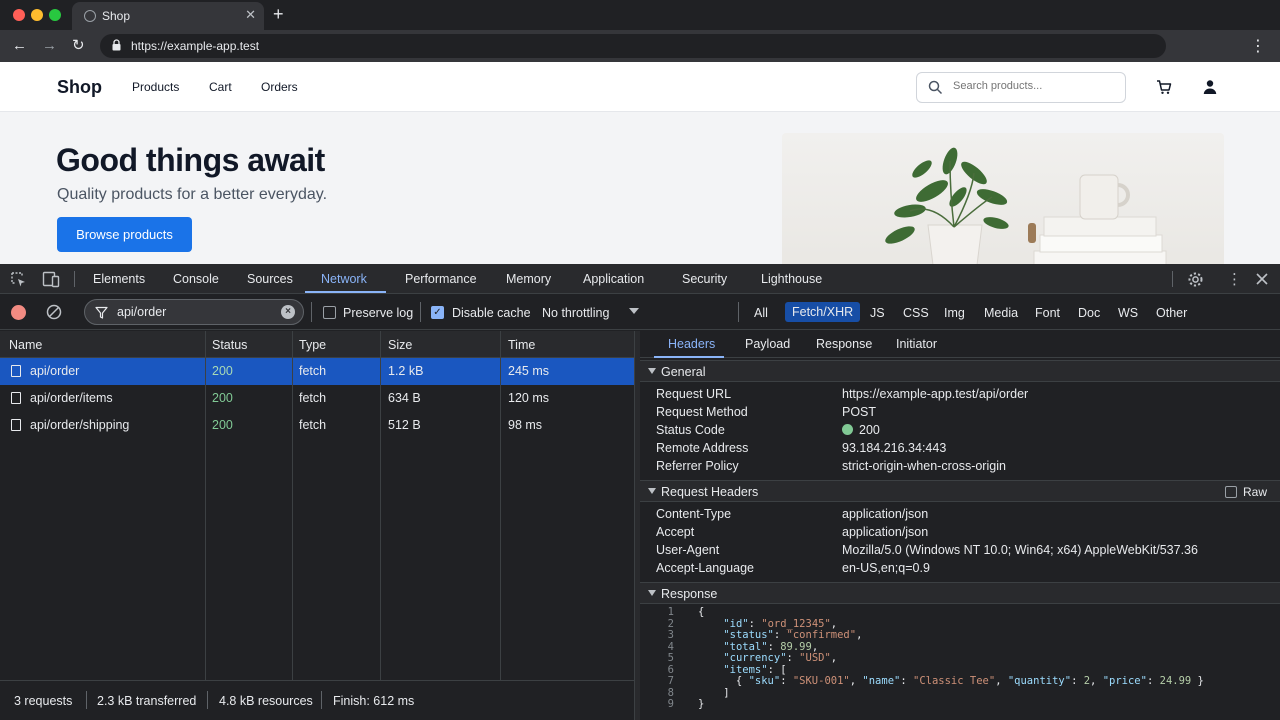 The height and width of the screenshot is (720, 1280). Describe the element at coordinates (791, 279) in the screenshot. I see `tab-lighthouse: Lighthouse` at that location.